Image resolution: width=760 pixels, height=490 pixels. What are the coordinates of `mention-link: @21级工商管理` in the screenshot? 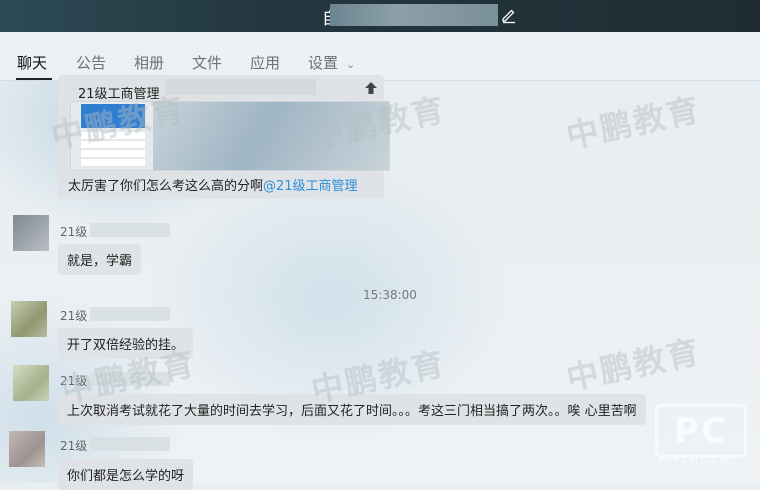 It's located at (310, 186).